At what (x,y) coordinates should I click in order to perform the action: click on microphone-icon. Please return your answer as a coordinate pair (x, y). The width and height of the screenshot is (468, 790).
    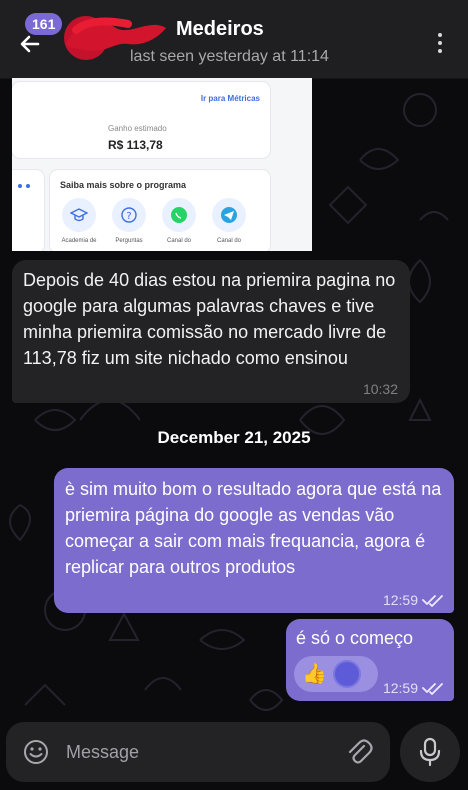
    Looking at the image, I should click on (430, 752).